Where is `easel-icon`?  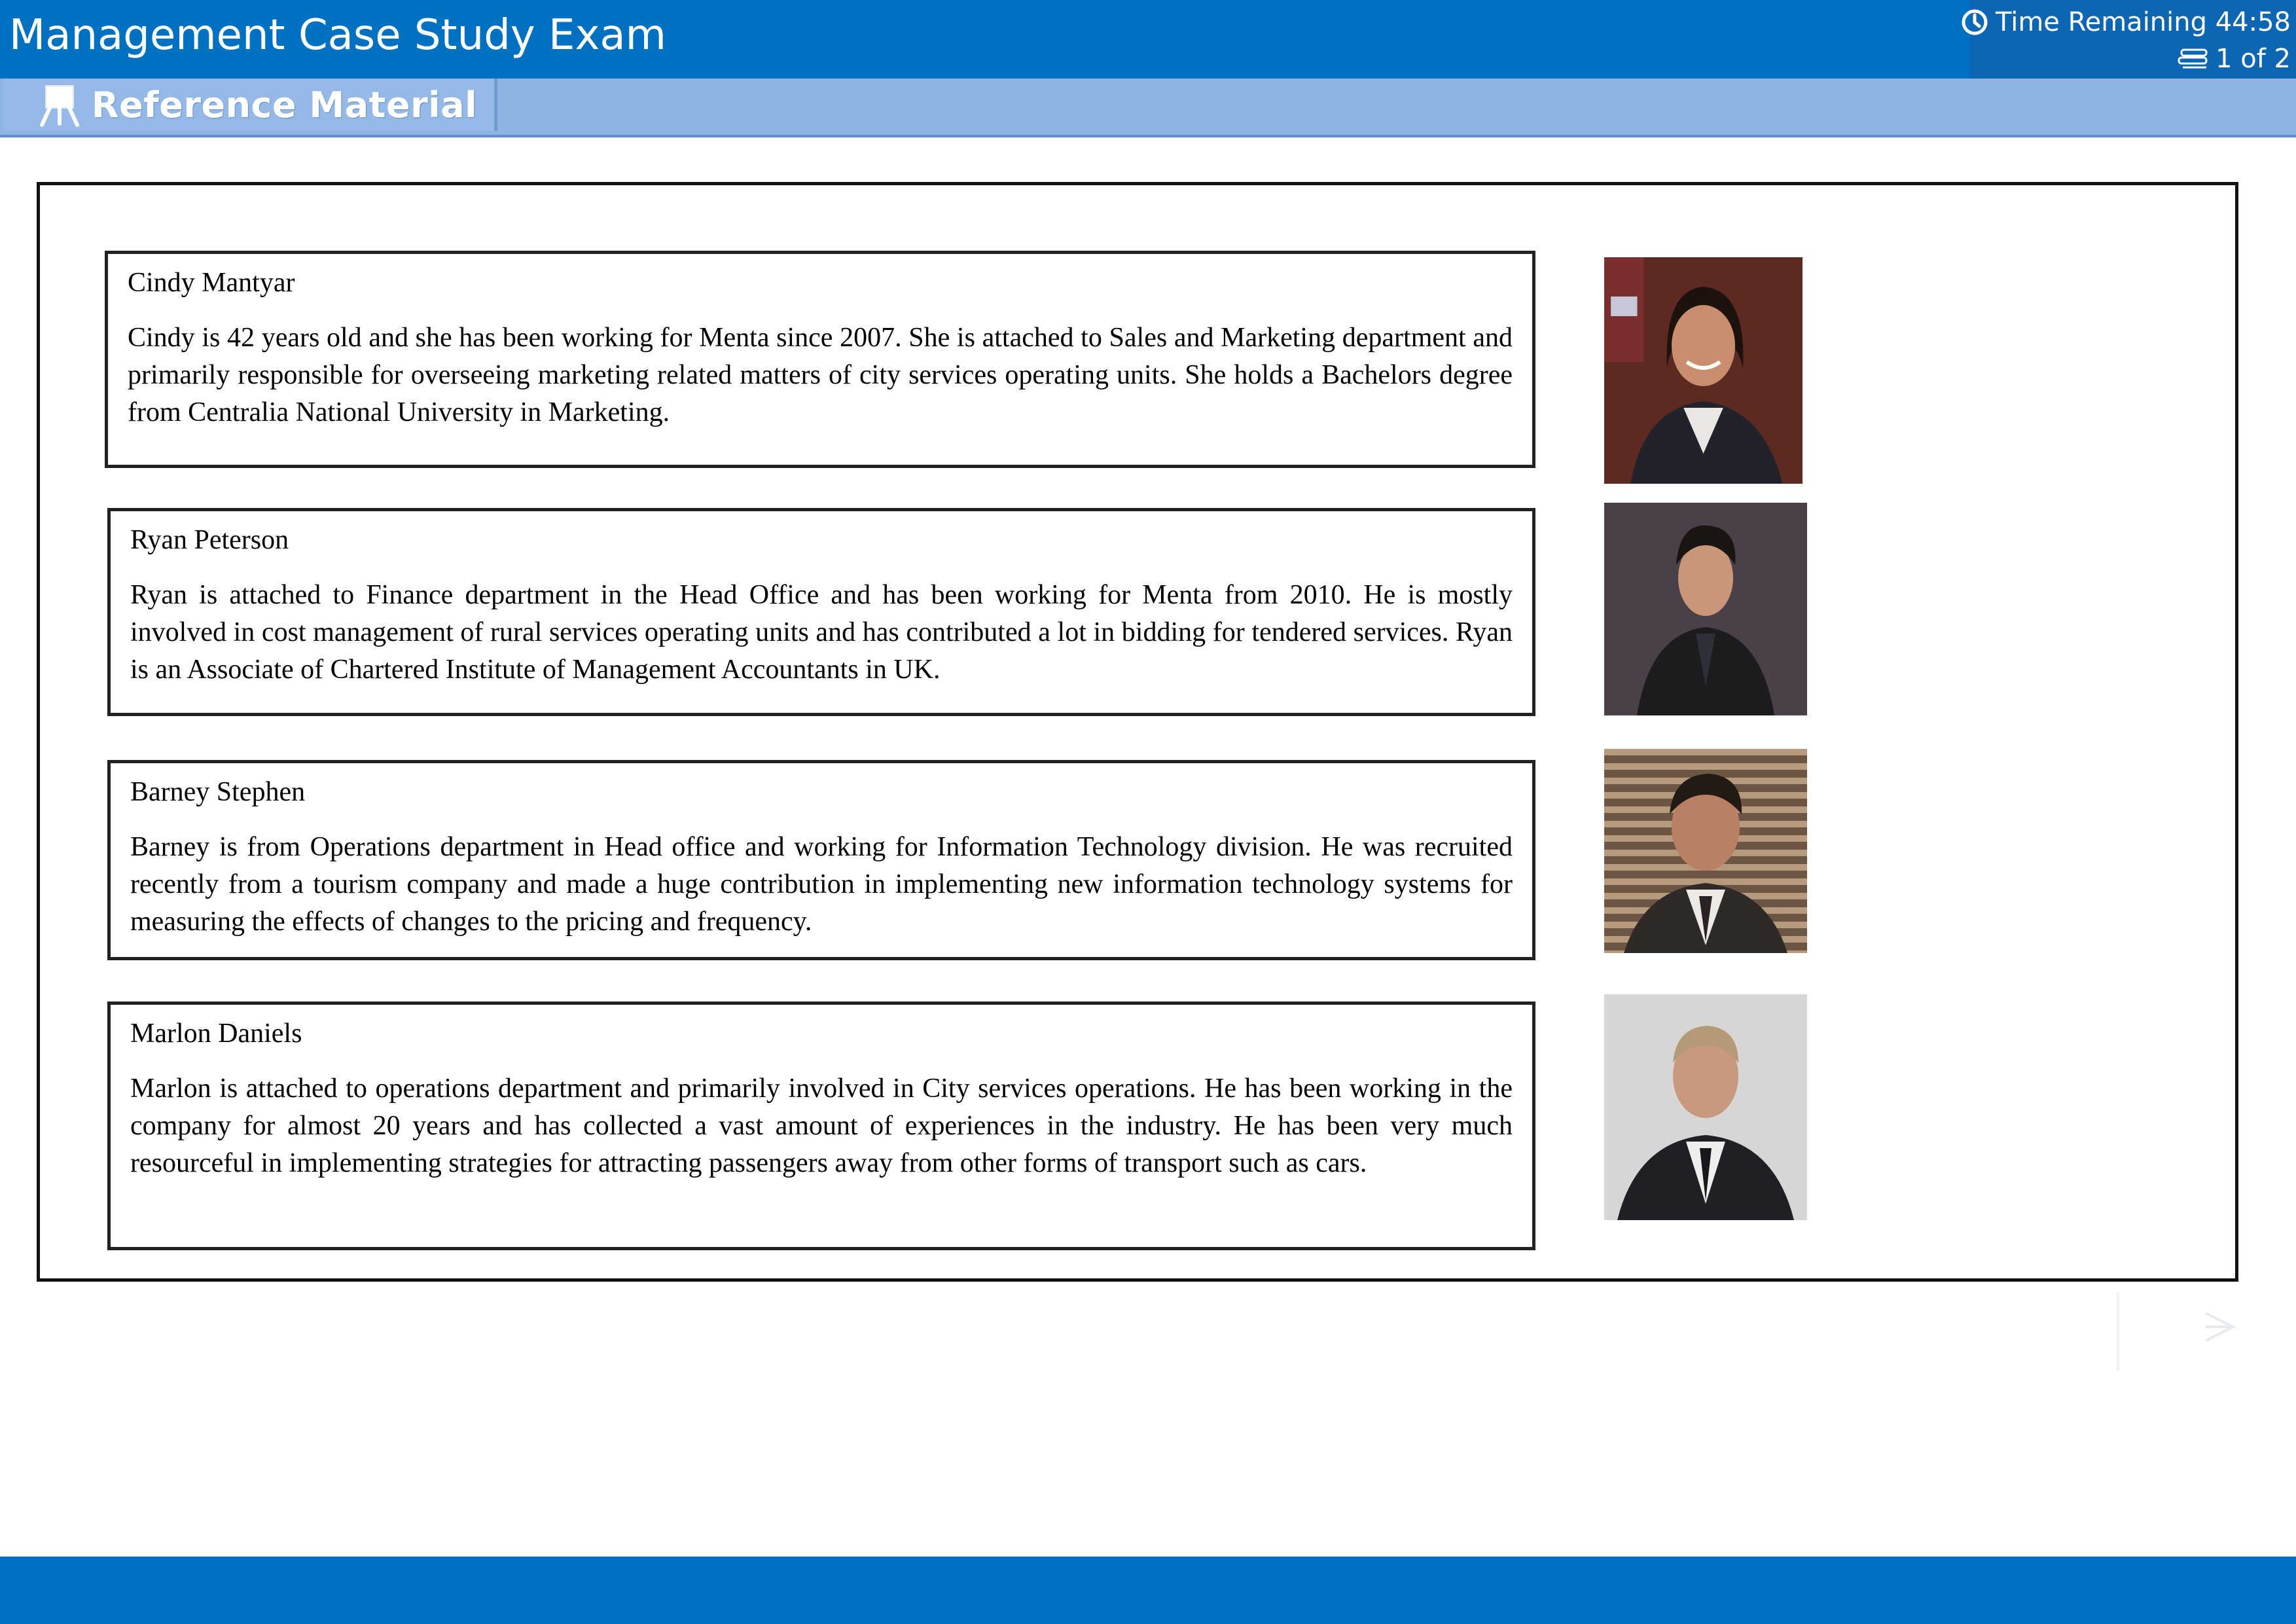 easel-icon is located at coordinates (59, 106).